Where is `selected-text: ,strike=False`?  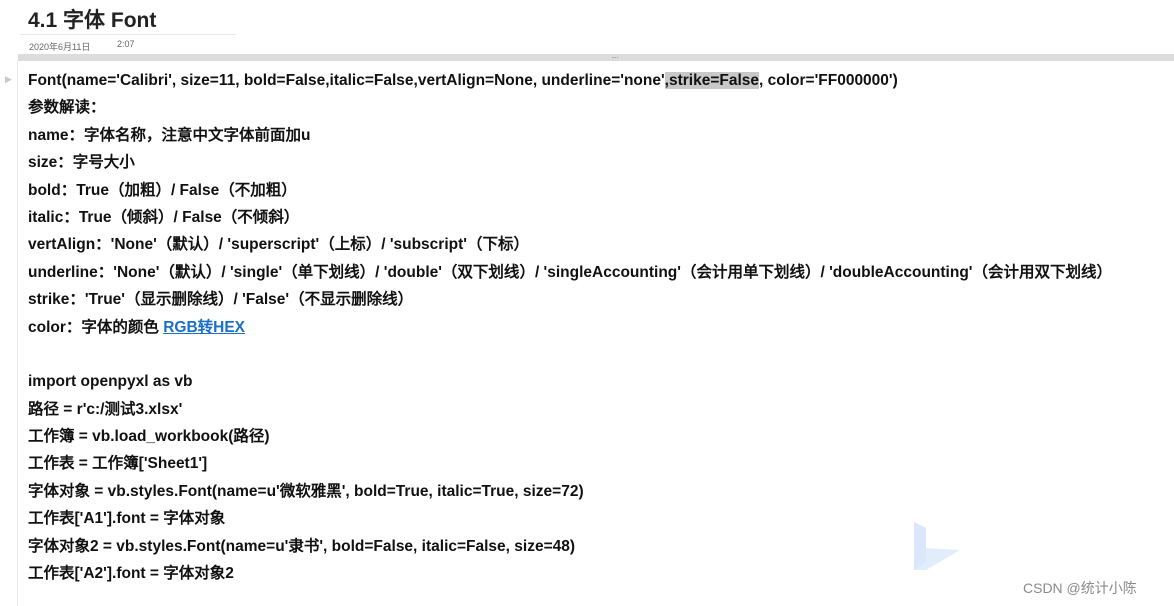
selected-text: ,strike=False is located at coordinates (712, 80).